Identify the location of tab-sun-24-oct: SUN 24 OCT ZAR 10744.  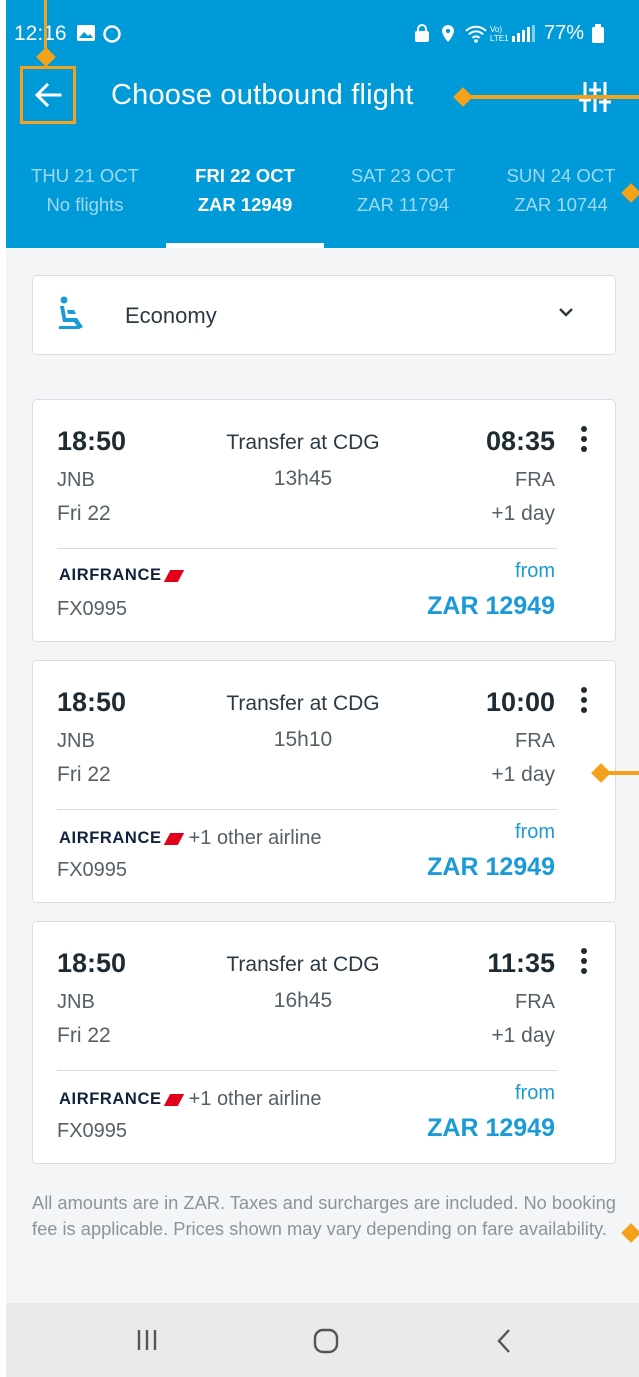
(560, 204).